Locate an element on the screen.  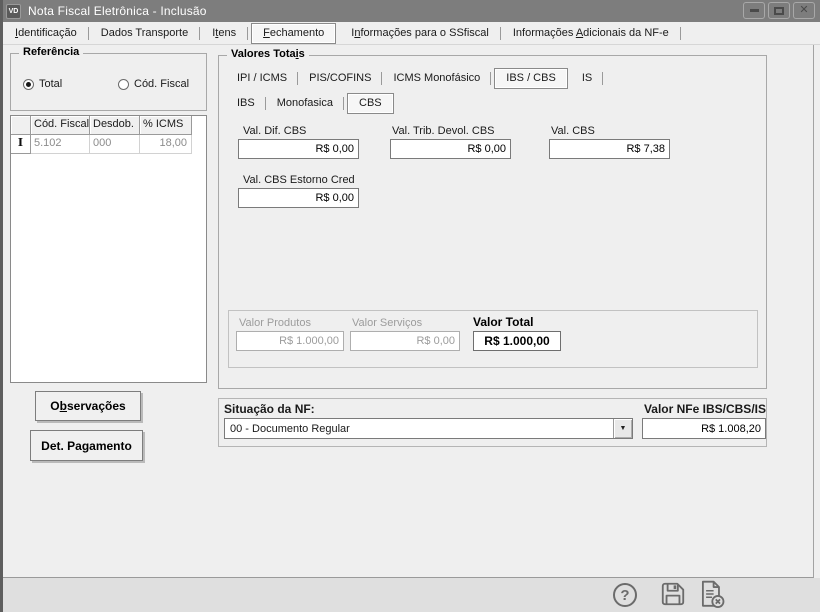
minimize-icon is located at coordinates (754, 10).